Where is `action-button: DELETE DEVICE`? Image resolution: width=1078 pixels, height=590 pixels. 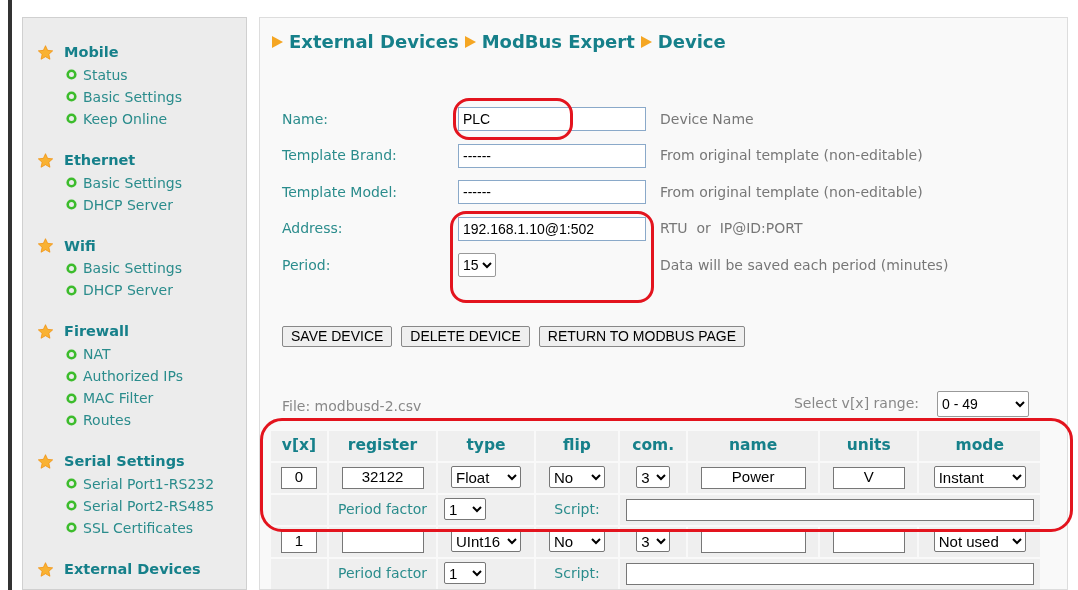
action-button: DELETE DEVICE is located at coordinates (465, 336).